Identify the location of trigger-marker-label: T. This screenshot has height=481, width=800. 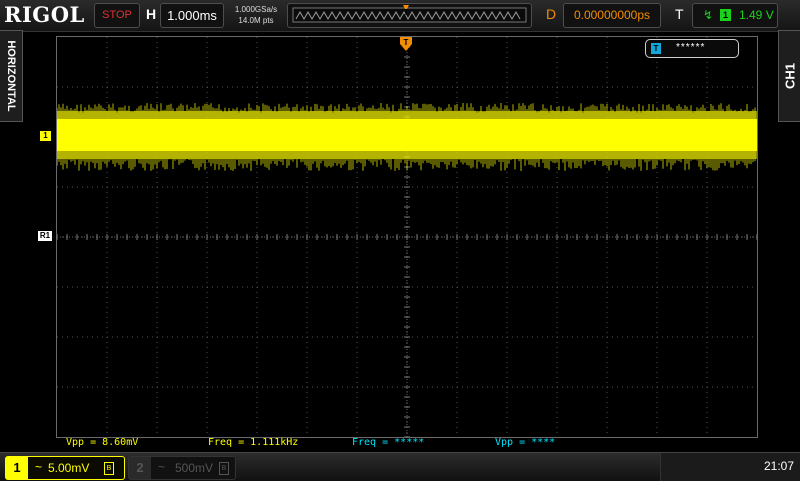
(406, 42).